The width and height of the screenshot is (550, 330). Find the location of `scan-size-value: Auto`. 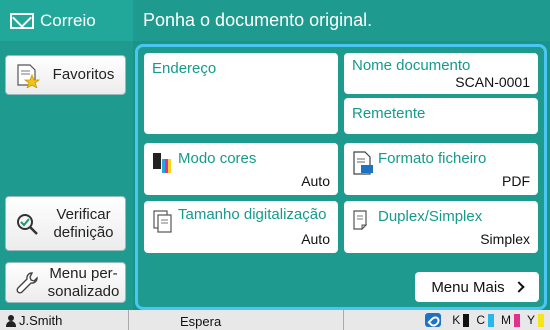

scan-size-value: Auto is located at coordinates (315, 239).